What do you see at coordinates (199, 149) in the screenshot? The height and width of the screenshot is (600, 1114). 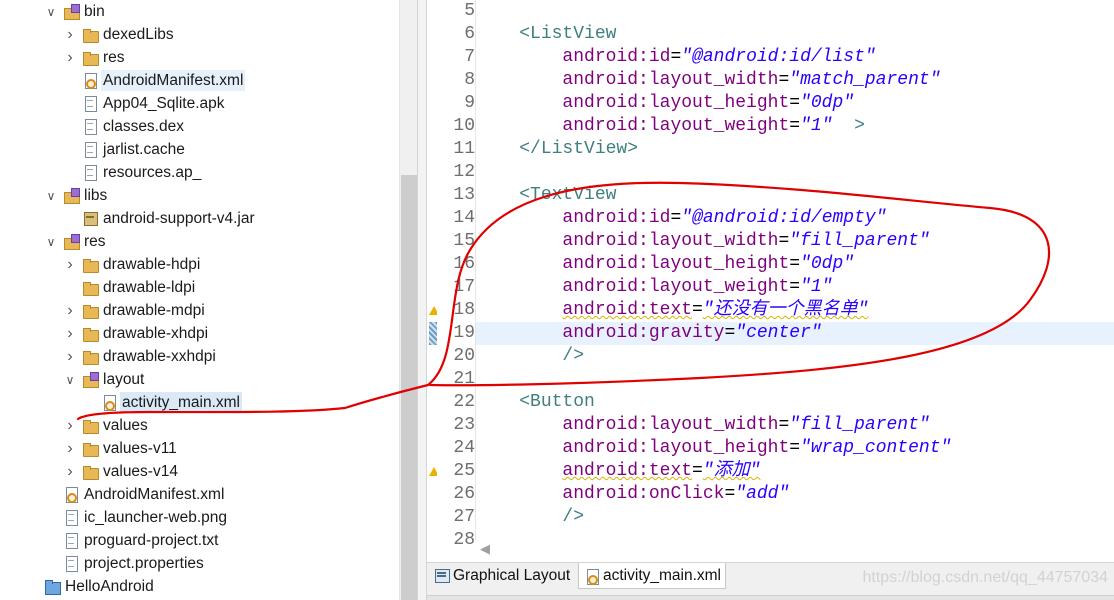 I see `tree-item: jarlist.cache` at bounding box center [199, 149].